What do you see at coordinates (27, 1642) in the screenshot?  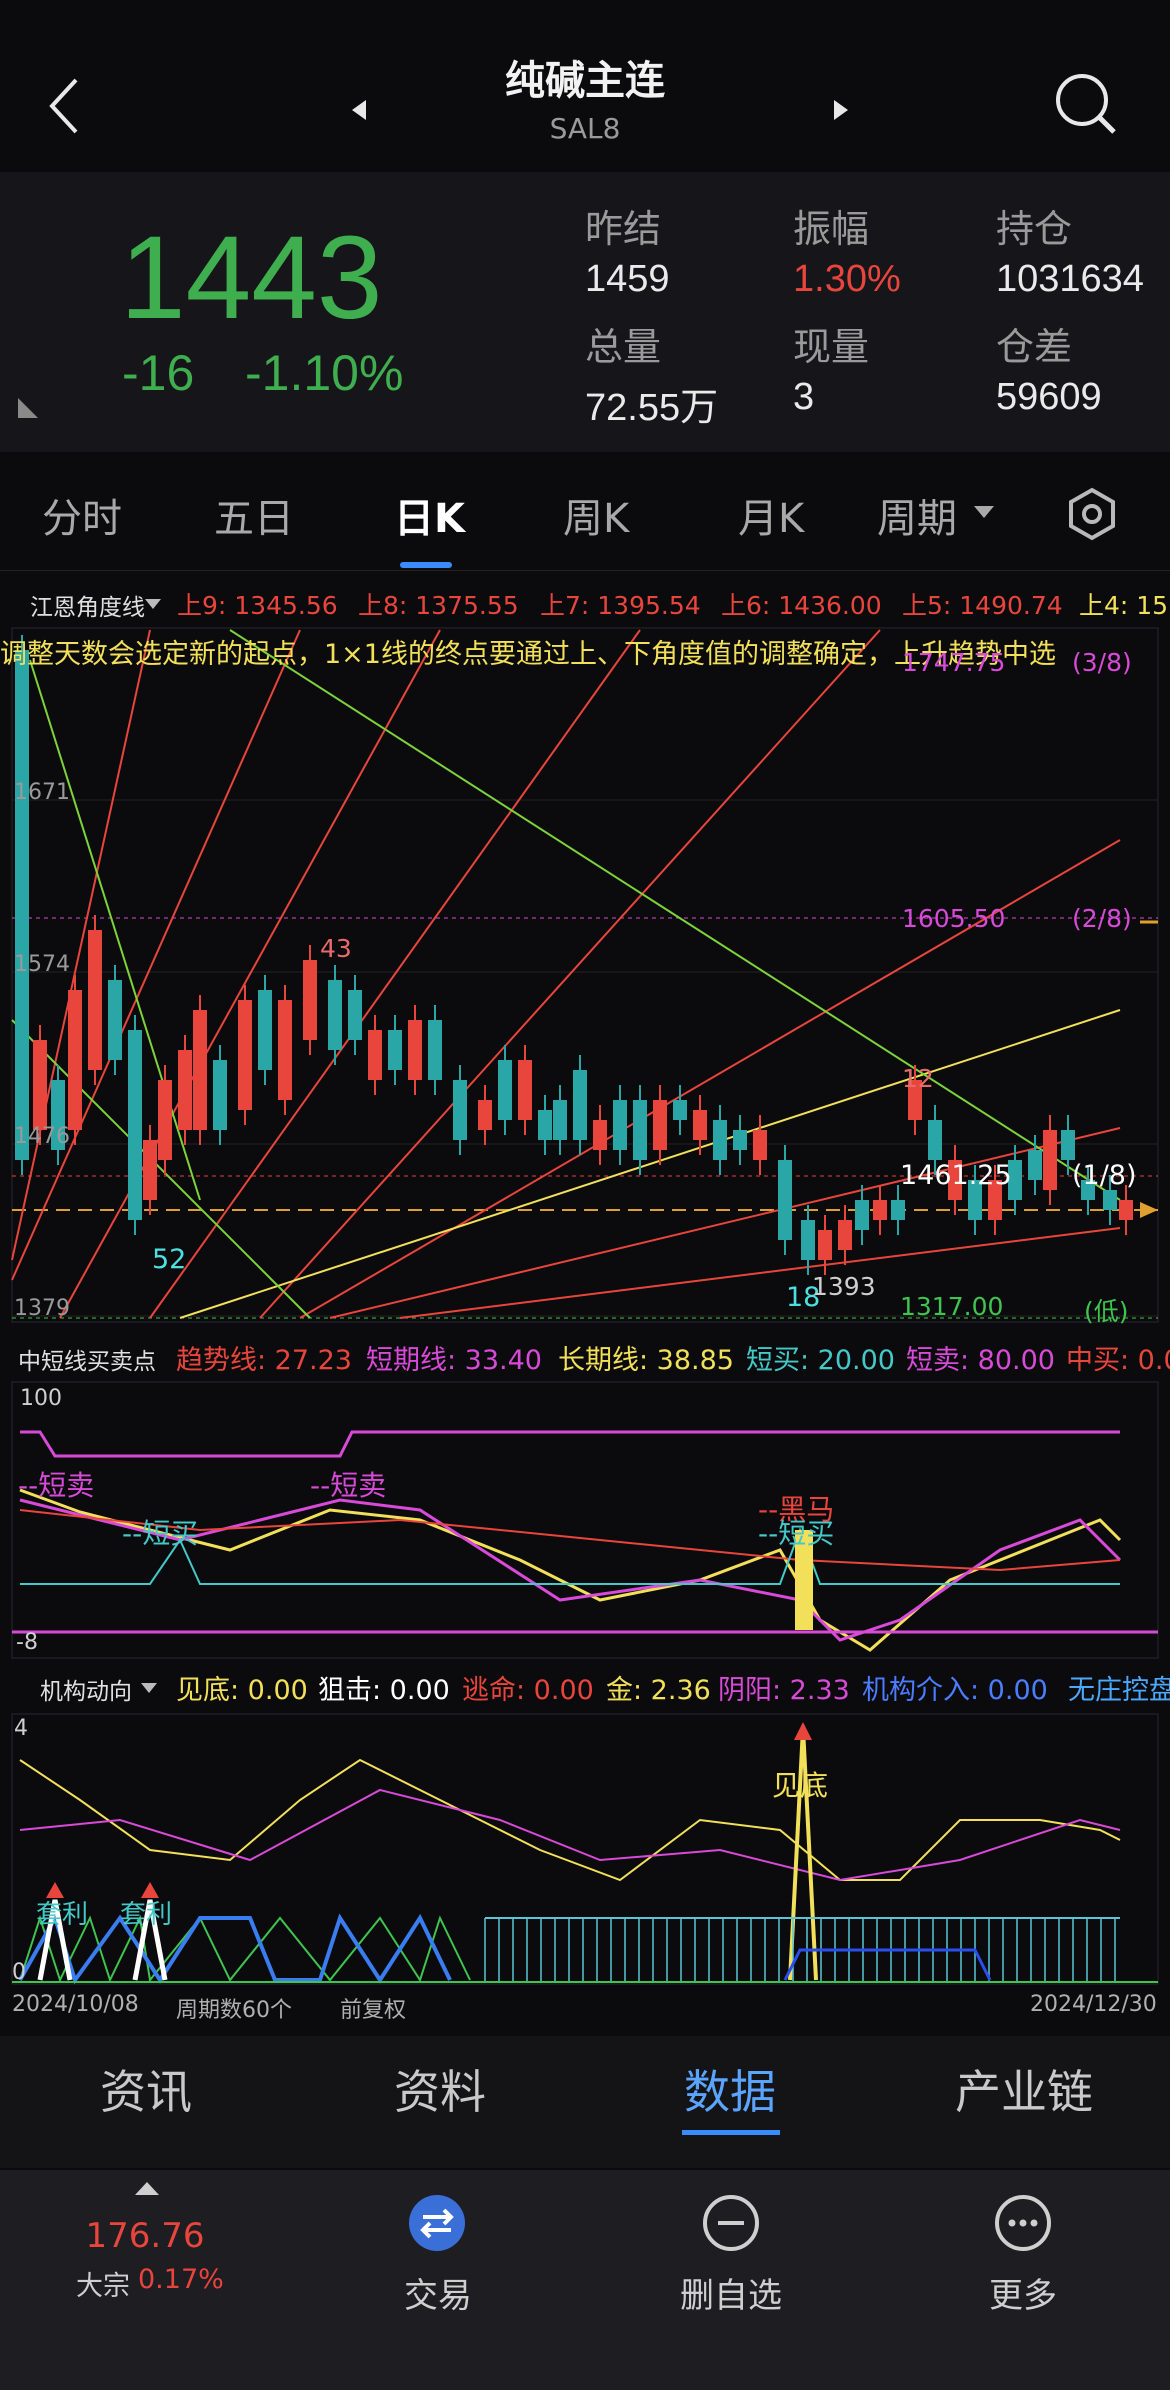 I see `indicator1-y-bottom: -8` at bounding box center [27, 1642].